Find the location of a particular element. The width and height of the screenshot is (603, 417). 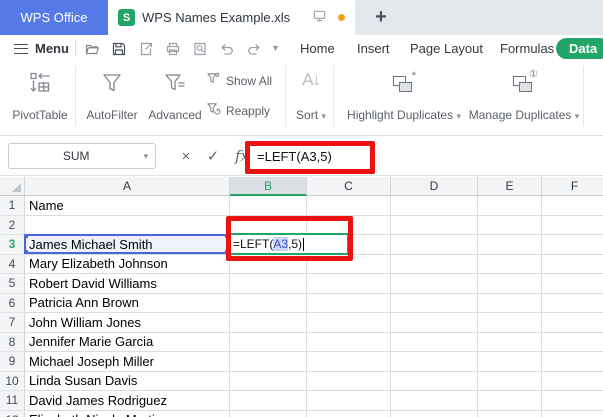

new-tab-button: + is located at coordinates (381, 17).